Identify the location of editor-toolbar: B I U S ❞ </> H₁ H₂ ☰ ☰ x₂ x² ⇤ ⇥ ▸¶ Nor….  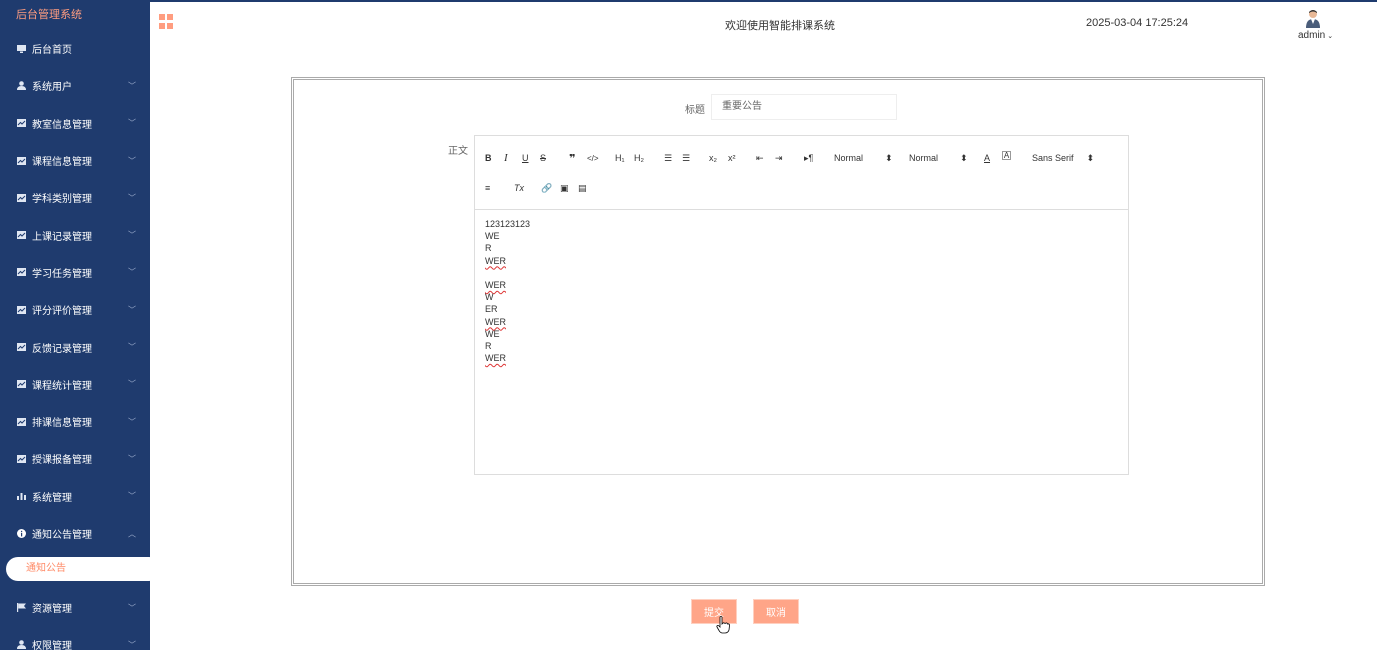
(801, 173).